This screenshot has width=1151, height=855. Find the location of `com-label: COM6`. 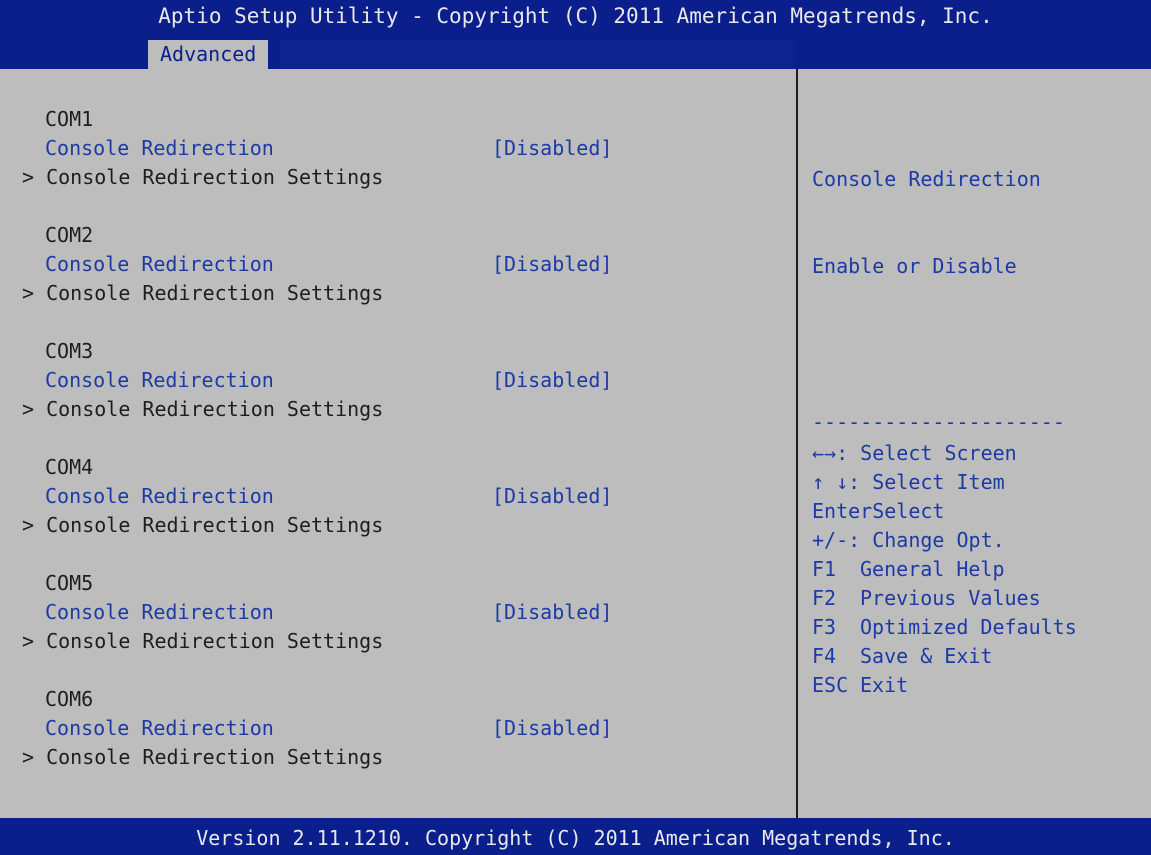

com-label: COM6 is located at coordinates (69, 699).